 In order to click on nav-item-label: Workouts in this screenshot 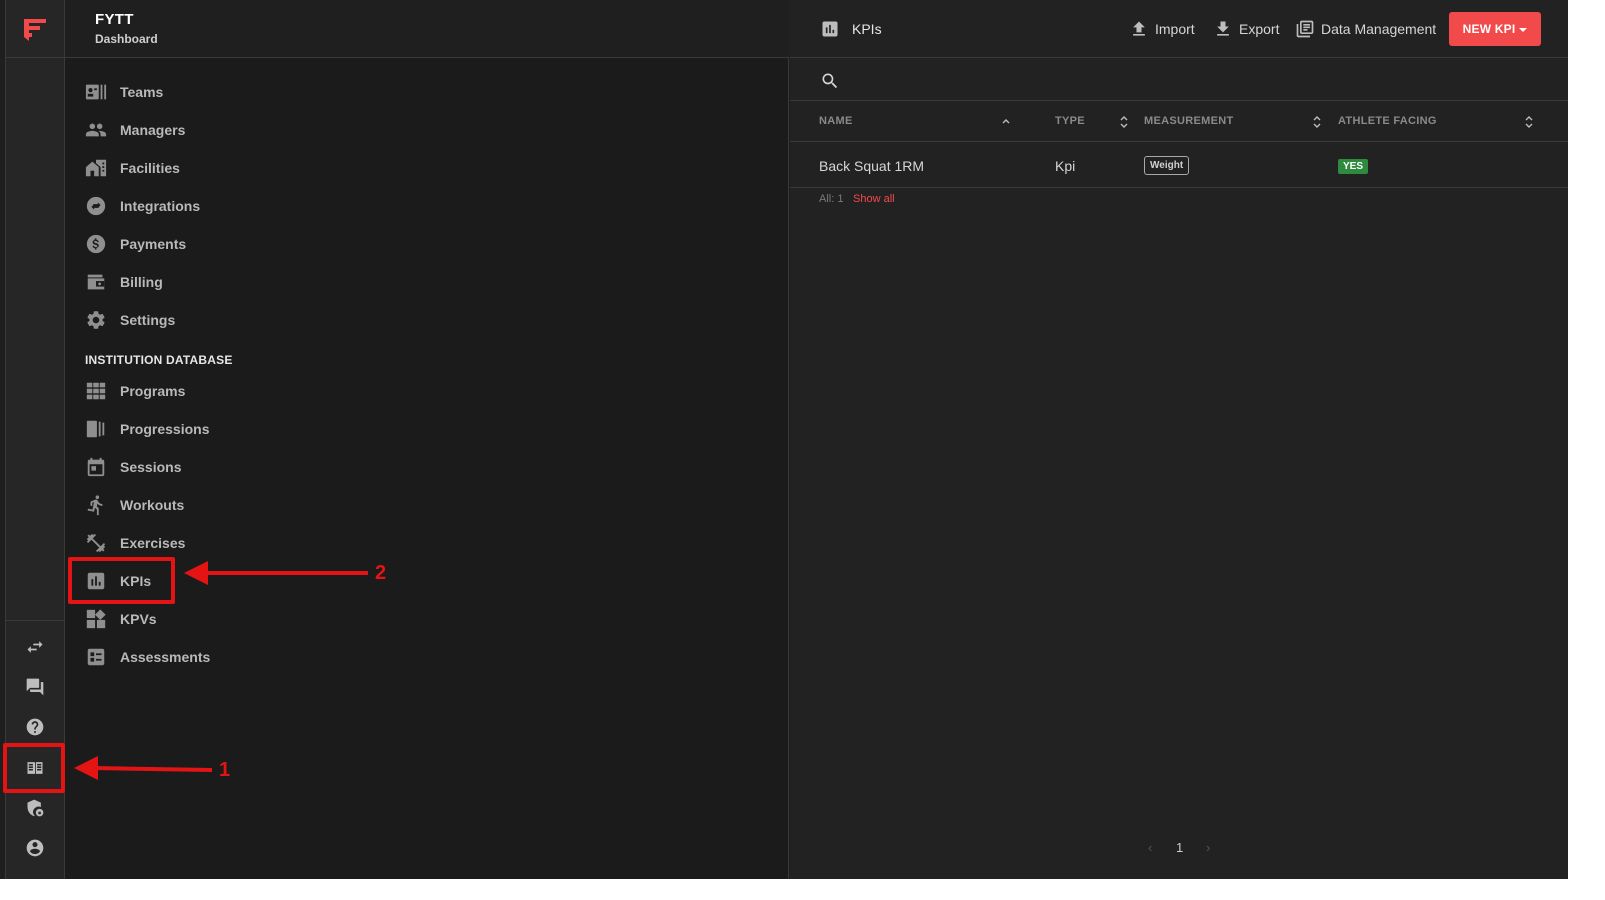, I will do `click(152, 505)`.